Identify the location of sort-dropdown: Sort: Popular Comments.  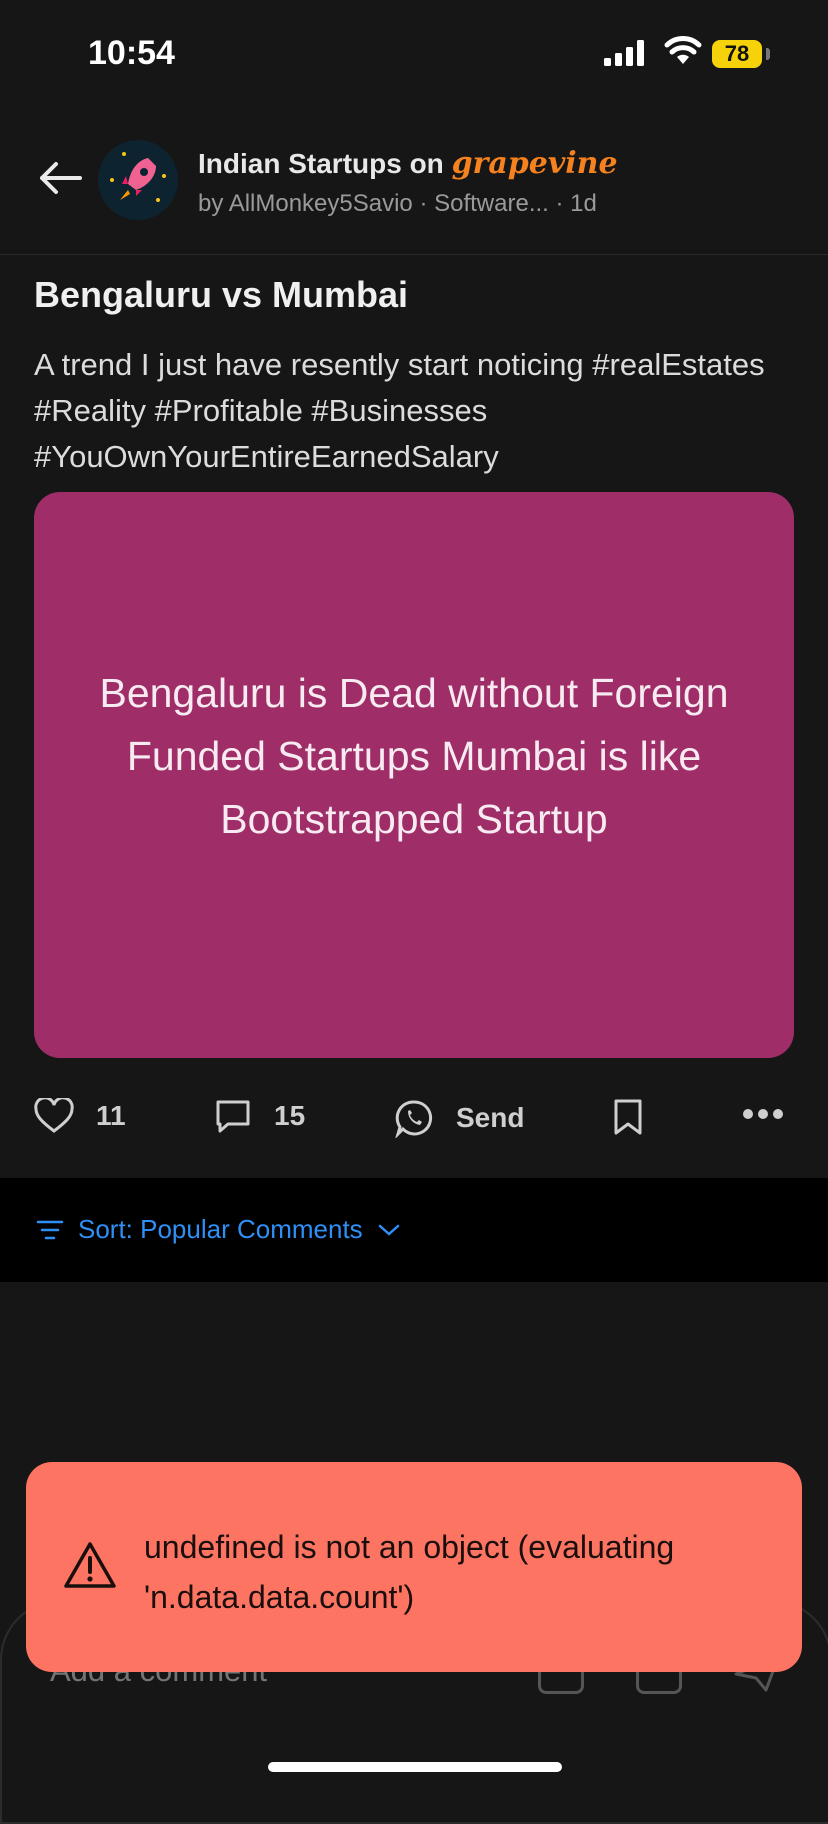
(218, 1229).